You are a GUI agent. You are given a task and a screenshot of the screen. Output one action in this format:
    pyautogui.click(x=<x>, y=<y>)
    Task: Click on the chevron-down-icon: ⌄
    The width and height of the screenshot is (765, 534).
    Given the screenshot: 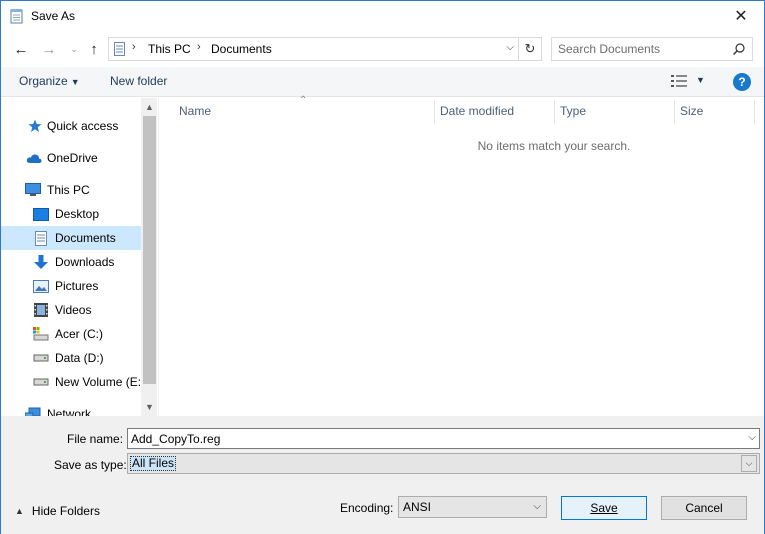 What is the action you would take?
    pyautogui.click(x=74, y=48)
    